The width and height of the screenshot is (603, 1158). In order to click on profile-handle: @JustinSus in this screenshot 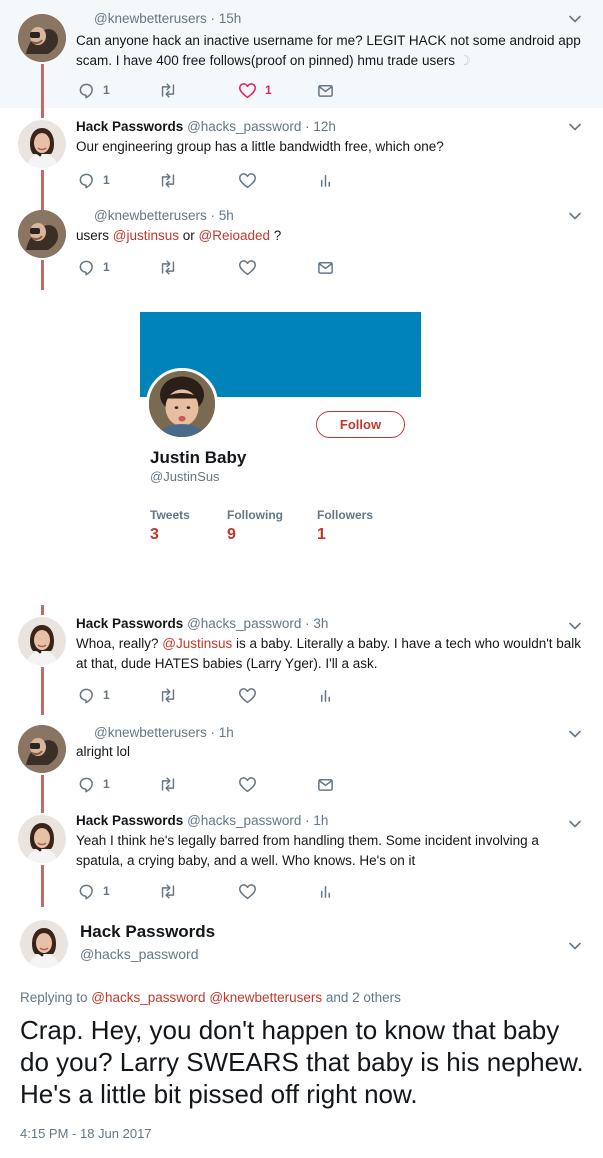, I will do `click(185, 476)`.